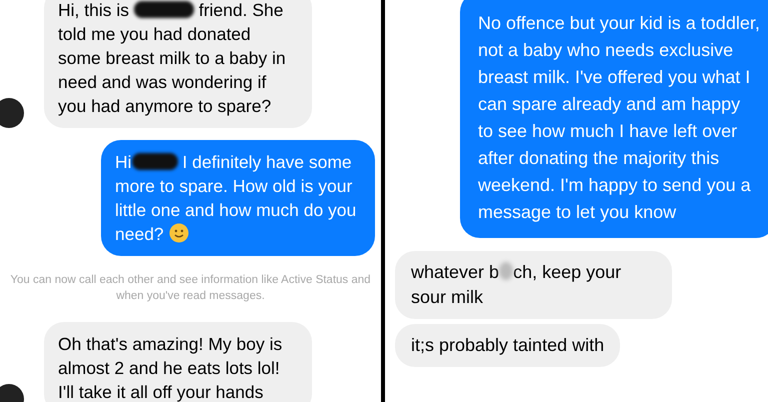 This screenshot has height=402, width=768. What do you see at coordinates (238, 198) in the screenshot?
I see `outgoing-message-bubble: Hi I definitely have some more to spare. How old is your little one and how much do you need?` at bounding box center [238, 198].